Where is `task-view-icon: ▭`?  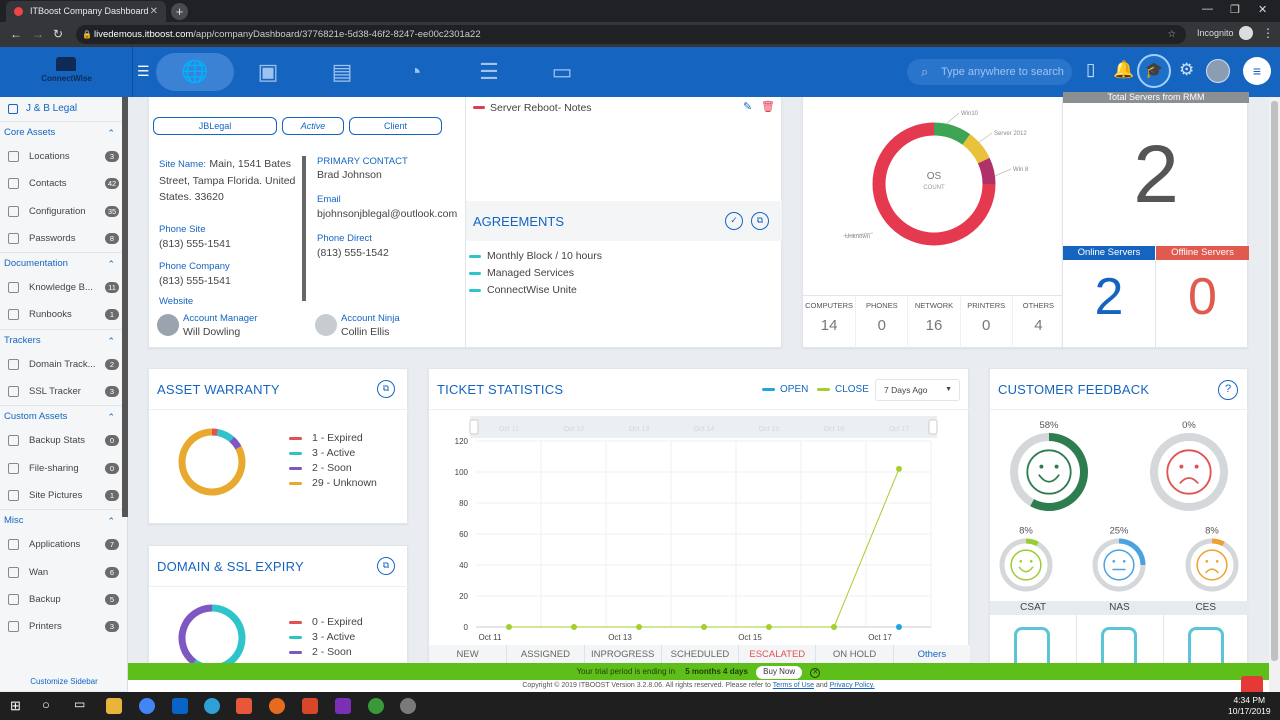
task-view-icon: ▭ is located at coordinates (79, 704).